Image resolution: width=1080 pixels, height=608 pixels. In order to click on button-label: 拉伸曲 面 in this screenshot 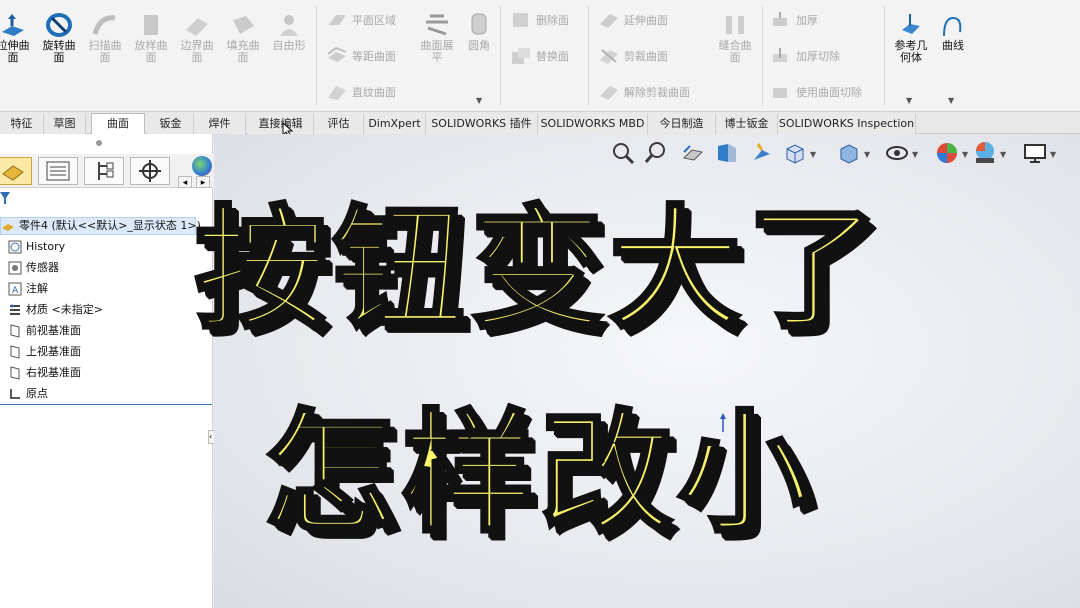, I will do `click(15, 51)`.